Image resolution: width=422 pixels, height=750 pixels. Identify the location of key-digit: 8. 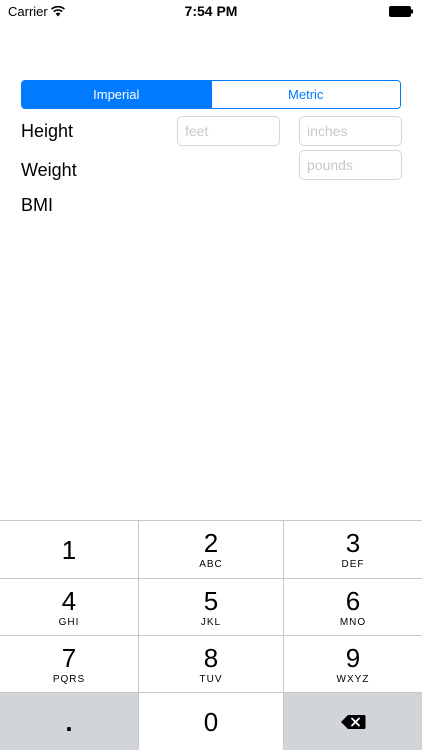
(211, 657).